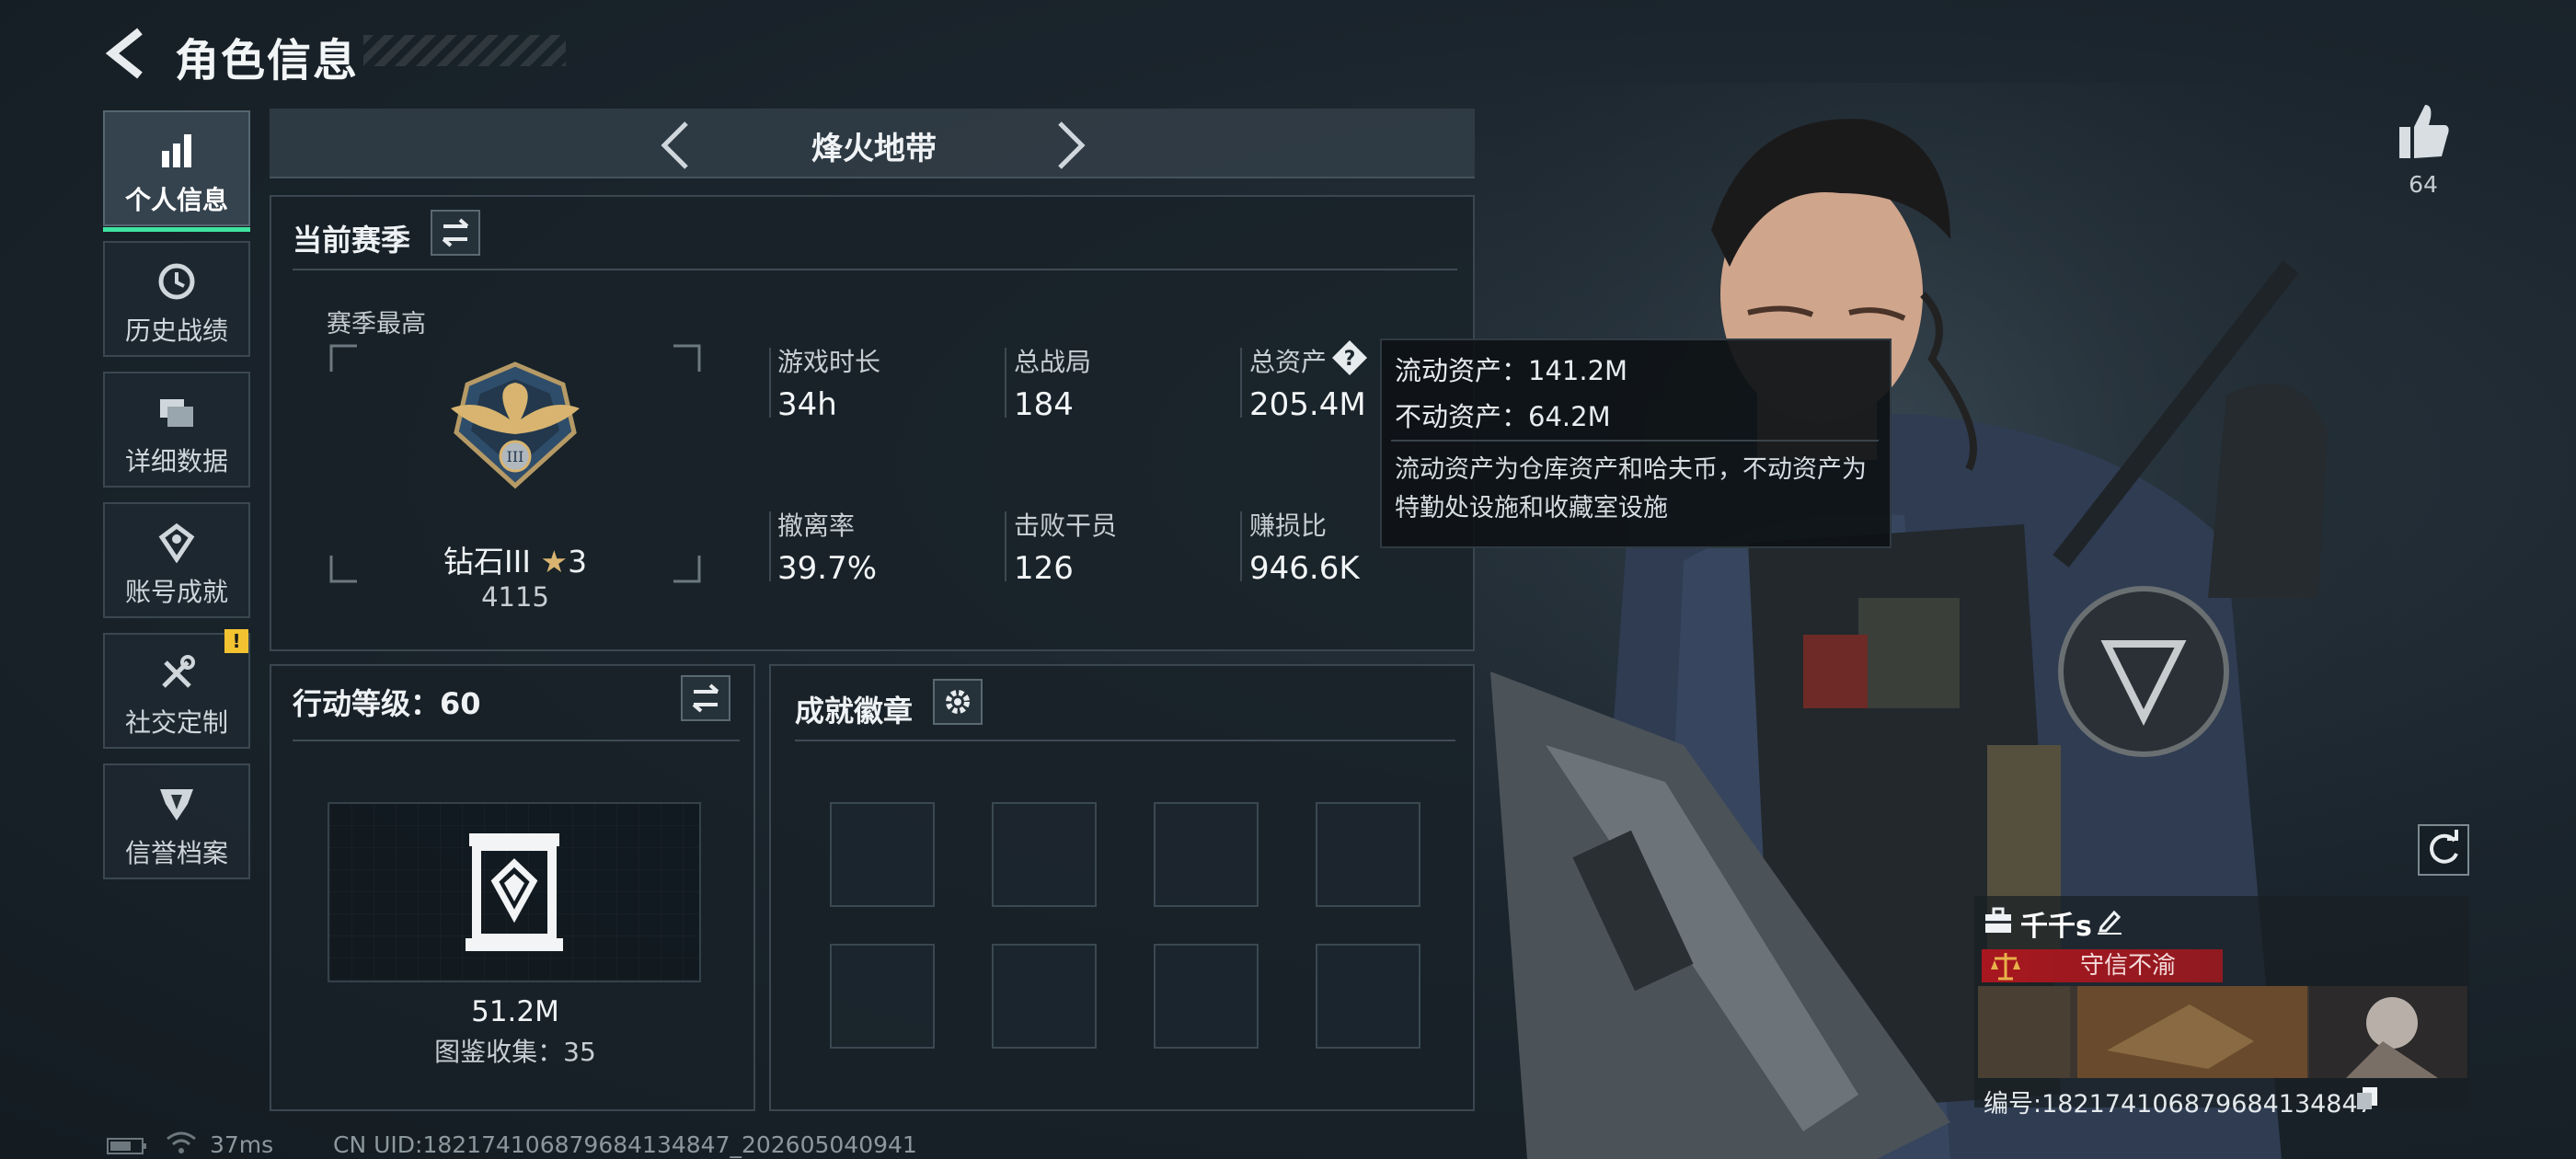 This screenshot has width=2576, height=1159. I want to click on diamond-rank-emblem: III, so click(515, 425).